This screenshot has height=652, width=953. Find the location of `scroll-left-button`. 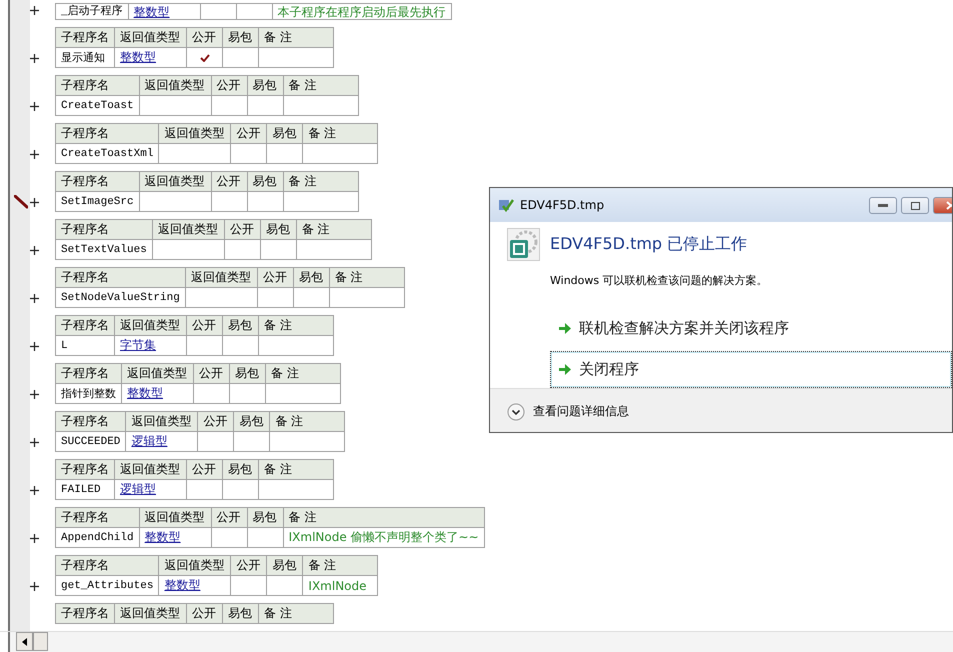

scroll-left-button is located at coordinates (24, 641).